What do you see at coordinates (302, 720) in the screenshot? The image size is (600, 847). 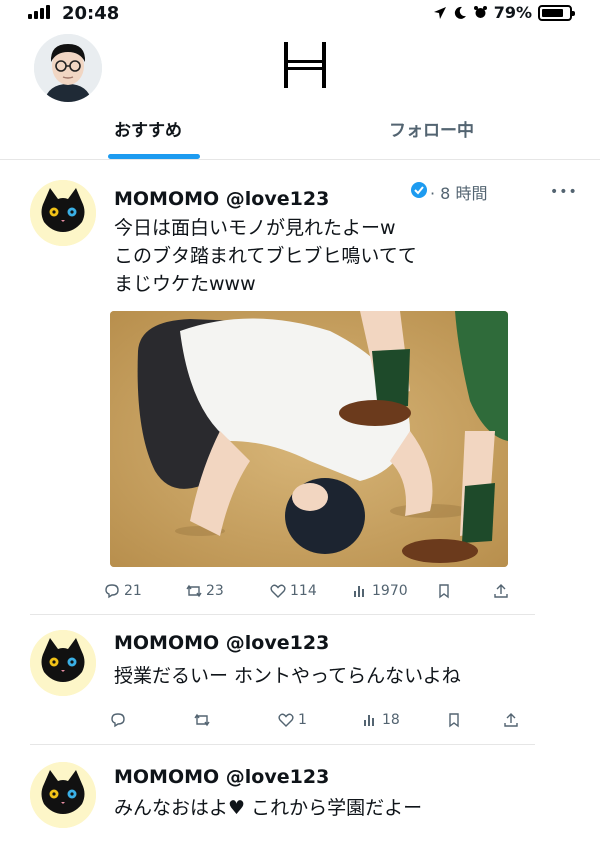 I see `like-count: 1` at bounding box center [302, 720].